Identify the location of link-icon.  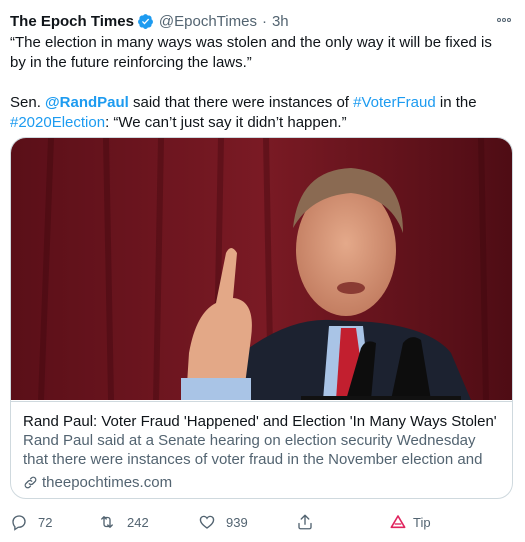
(30, 482).